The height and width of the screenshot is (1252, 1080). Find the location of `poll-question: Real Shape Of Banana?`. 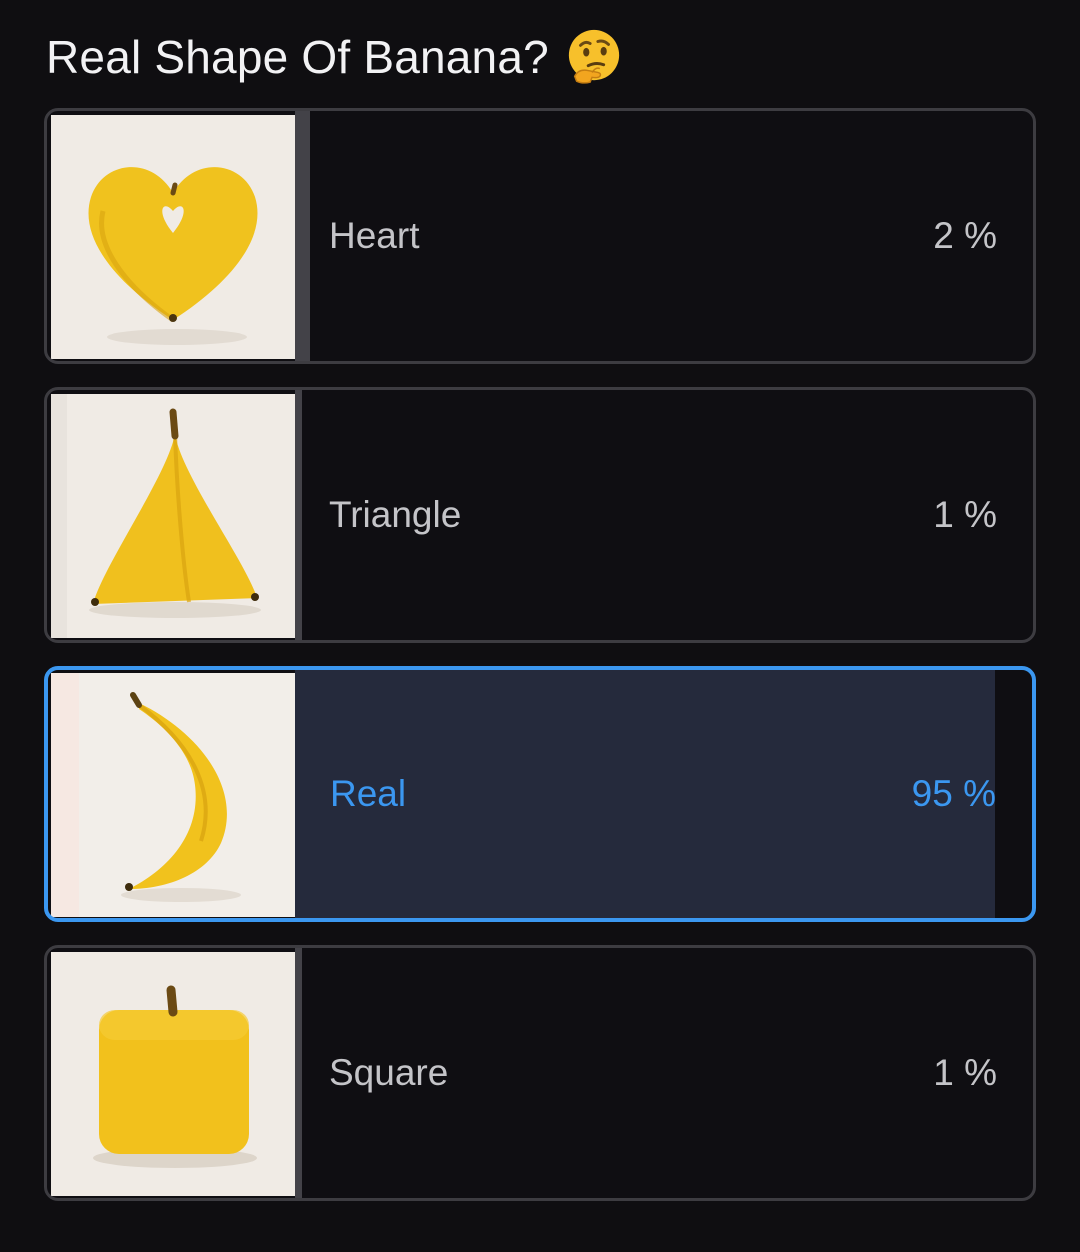

poll-question: Real Shape Of Banana? is located at coordinates (334, 57).